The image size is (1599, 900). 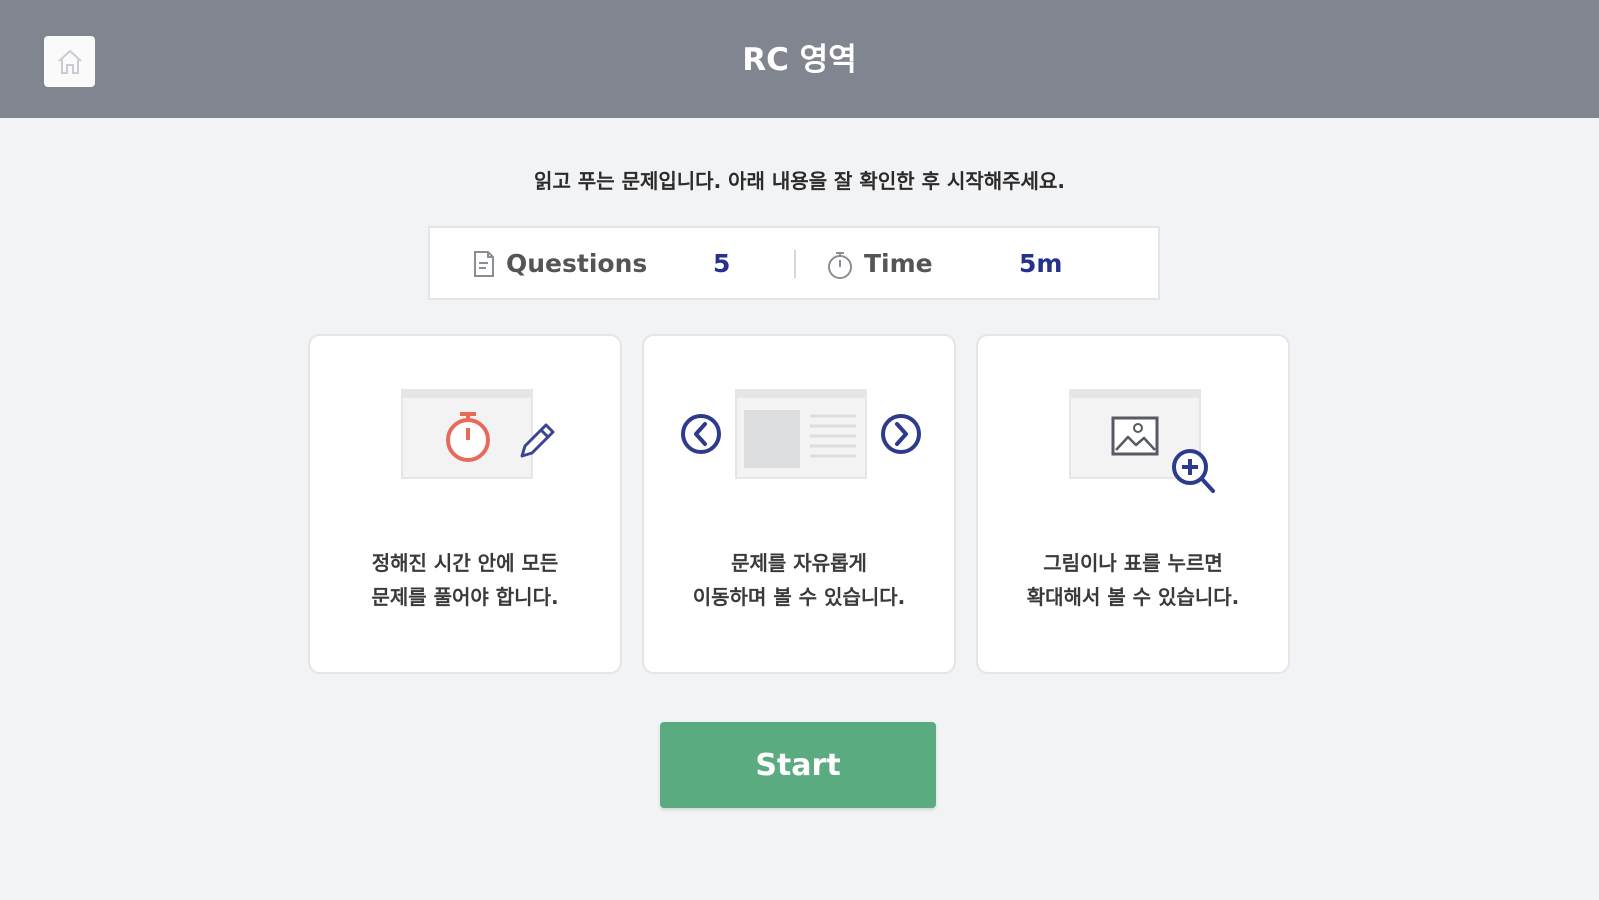 What do you see at coordinates (799, 580) in the screenshot?
I see `card-text-navigation: 문제를 자유롭게 이동하며 볼 수 있습니다.` at bounding box center [799, 580].